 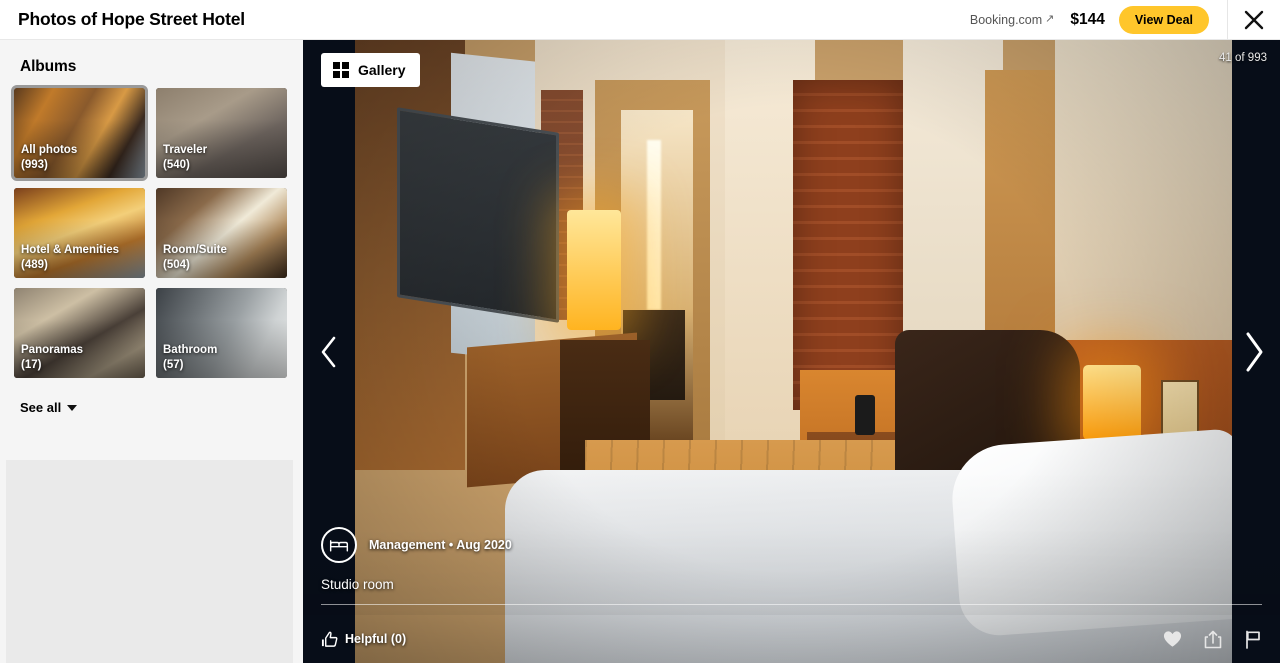 I want to click on close-icon, so click(x=1254, y=19).